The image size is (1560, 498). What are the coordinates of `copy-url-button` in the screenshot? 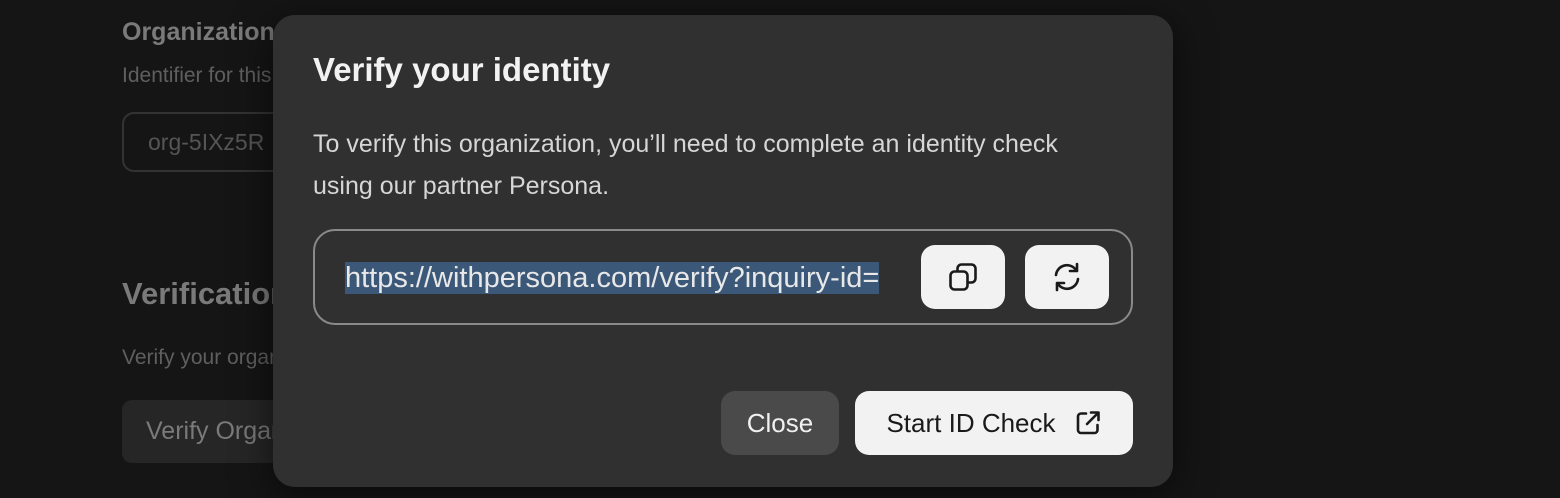 It's located at (963, 277).